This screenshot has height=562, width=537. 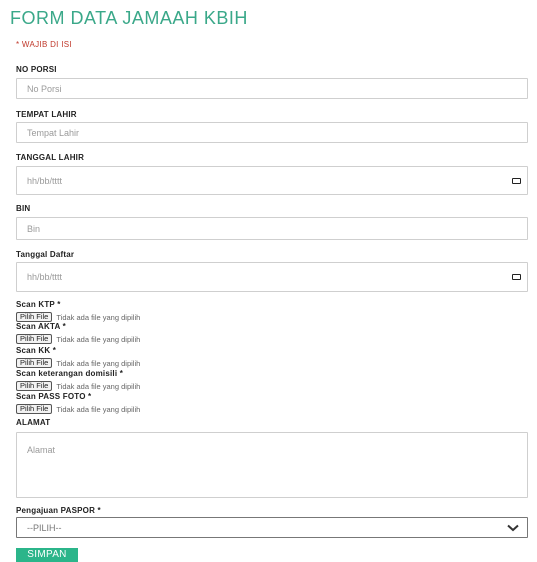 I want to click on alamat-label: ALAMAT, so click(x=33, y=422).